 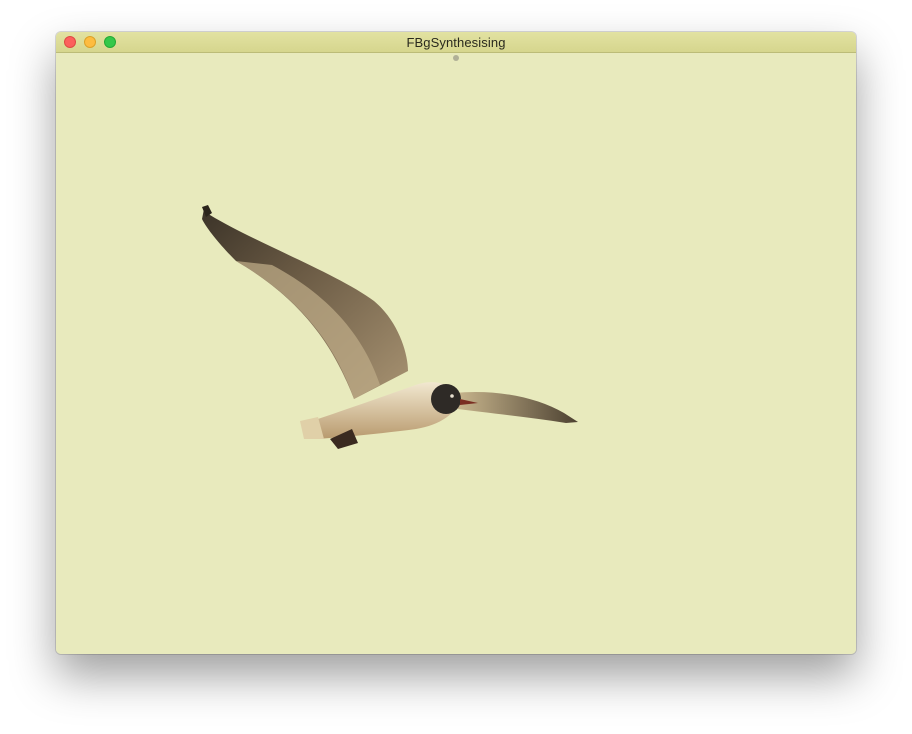 What do you see at coordinates (390, 327) in the screenshot?
I see `seagull-image` at bounding box center [390, 327].